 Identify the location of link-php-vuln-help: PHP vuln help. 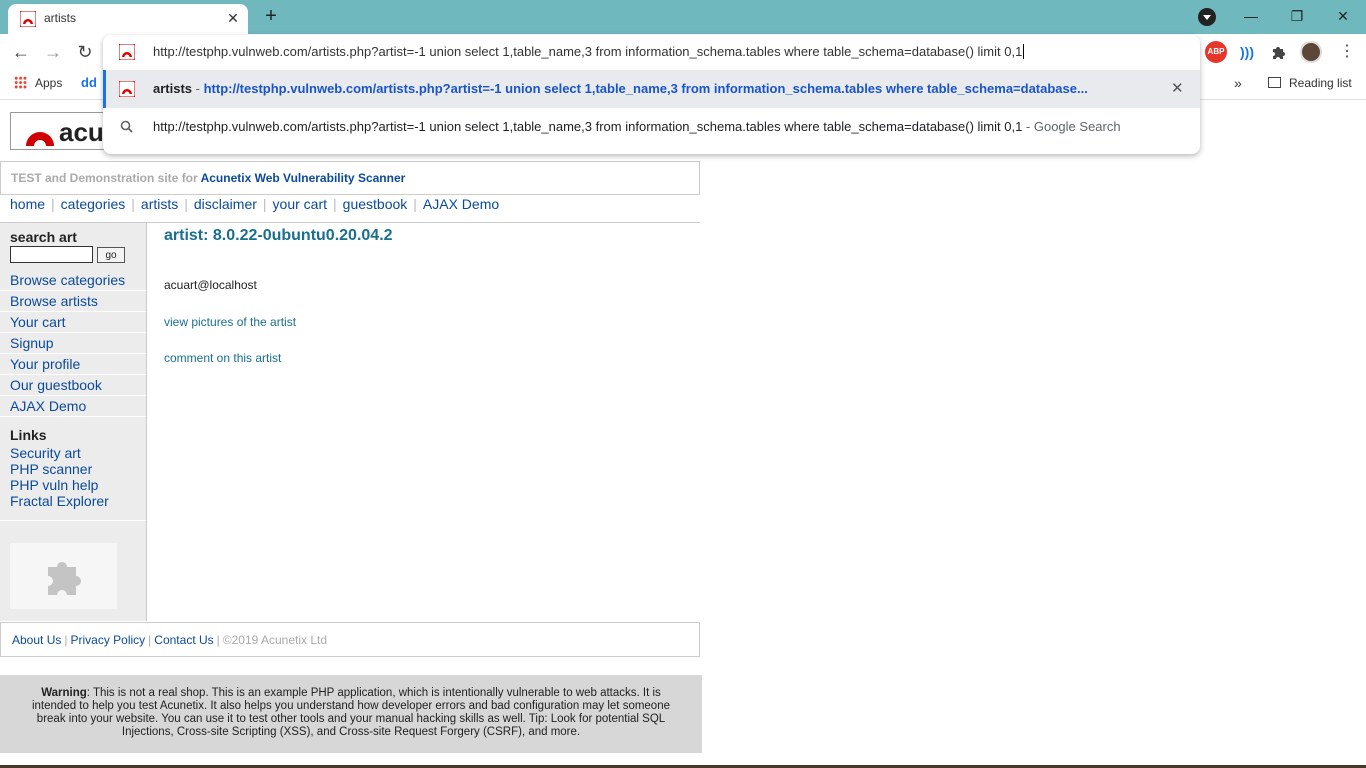
(54, 485).